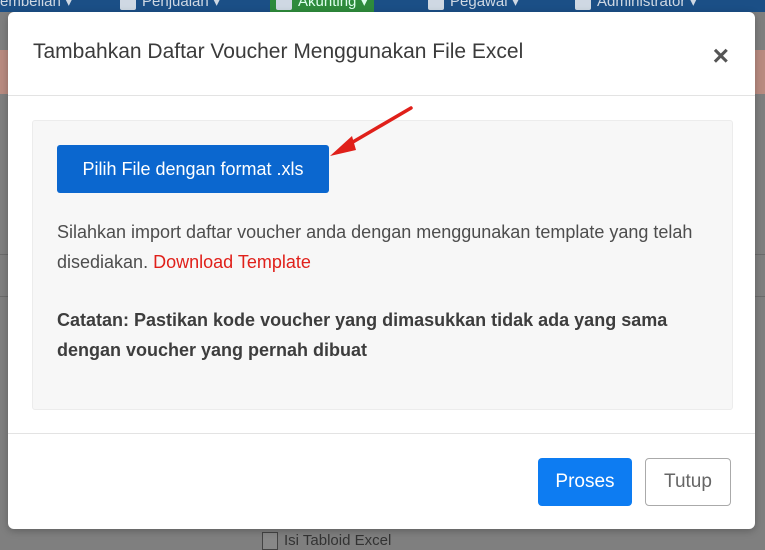 The height and width of the screenshot is (550, 765). I want to click on choose-file-button: Pilih File dengan format .xls, so click(193, 169).